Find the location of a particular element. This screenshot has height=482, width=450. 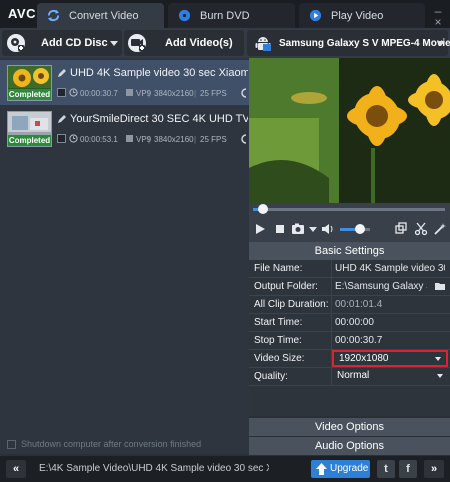

volume-icon is located at coordinates (328, 229).